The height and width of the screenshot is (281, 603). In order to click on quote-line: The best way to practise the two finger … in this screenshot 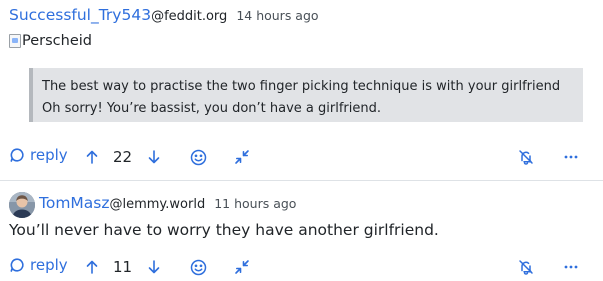, I will do `click(301, 86)`.